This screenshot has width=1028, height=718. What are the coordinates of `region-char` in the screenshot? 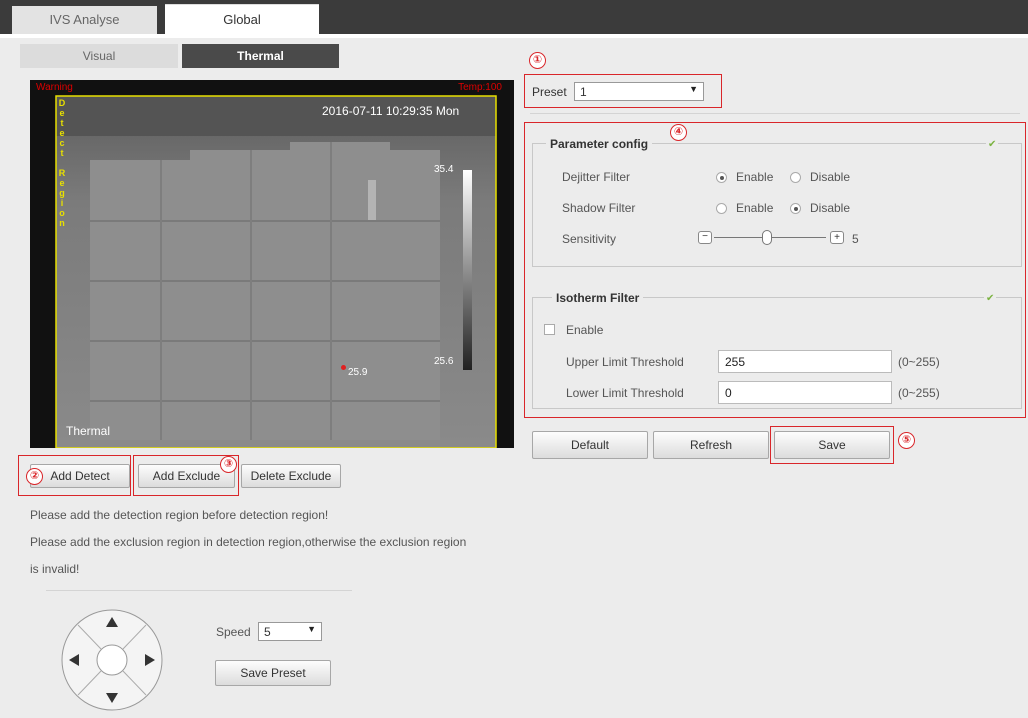 It's located at (62, 163).